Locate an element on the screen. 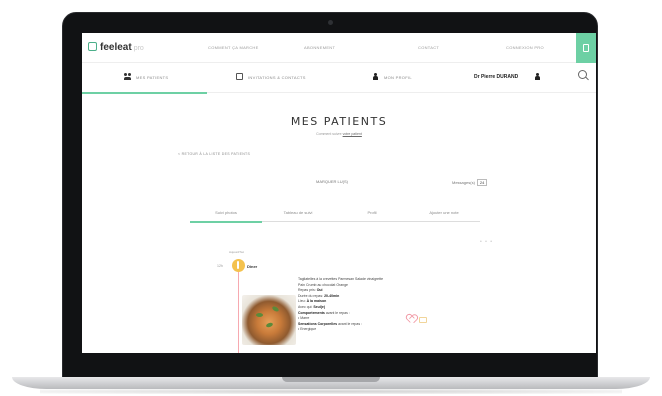 The height and width of the screenshot is (396, 662). logo-suffix: pro is located at coordinates (138, 48).